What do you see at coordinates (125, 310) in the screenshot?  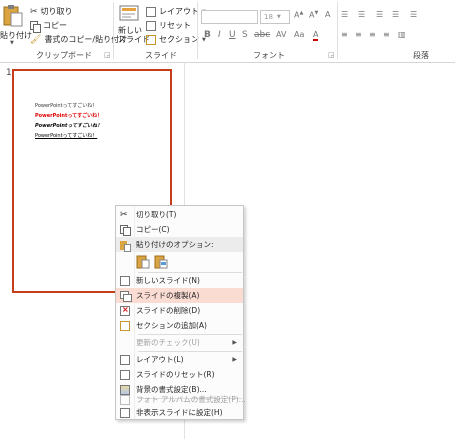 I see `delete-slide-icon: ×` at bounding box center [125, 310].